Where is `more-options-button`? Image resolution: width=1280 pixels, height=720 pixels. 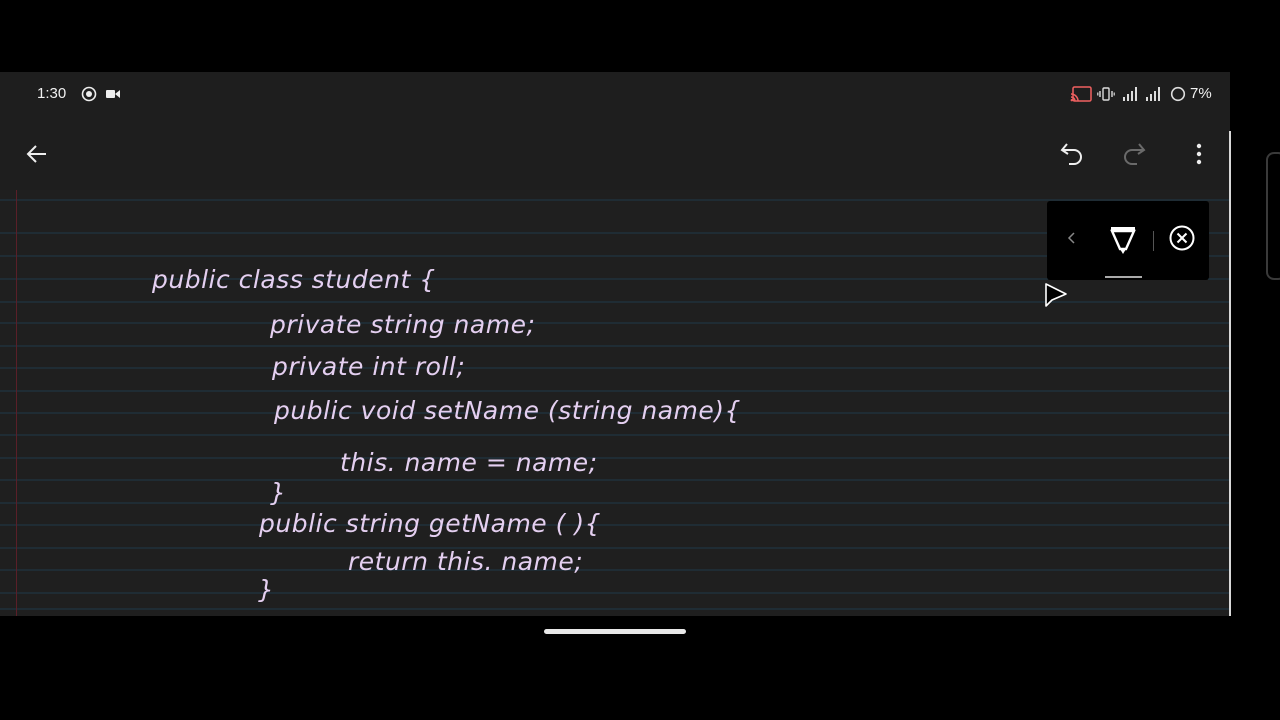 more-options-button is located at coordinates (1199, 156).